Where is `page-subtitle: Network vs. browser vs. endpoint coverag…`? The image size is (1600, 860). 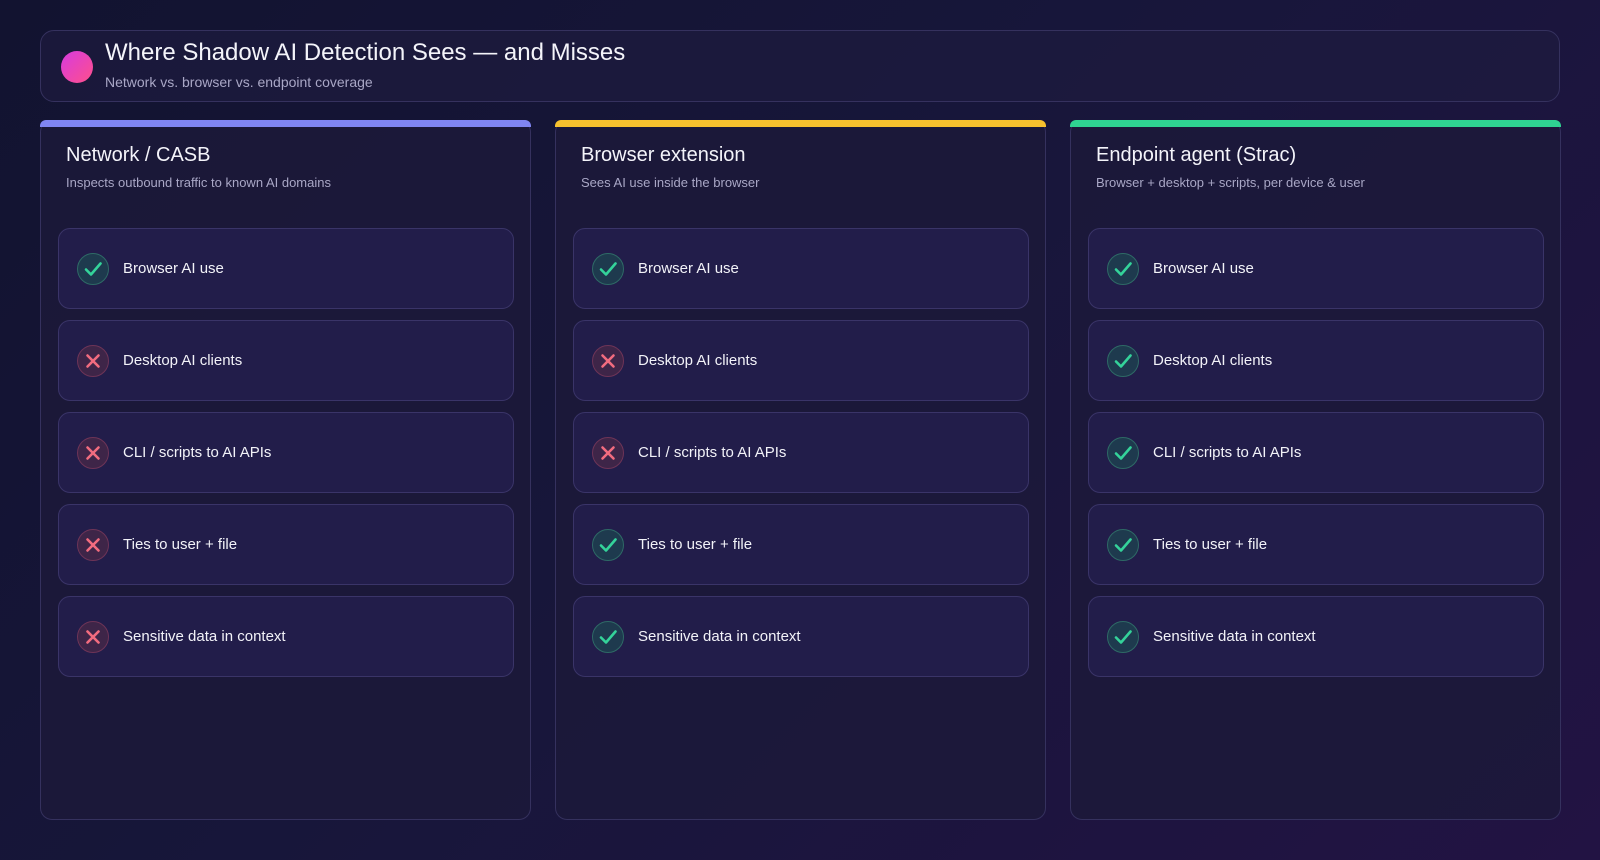 page-subtitle: Network vs. browser vs. endpoint coverag… is located at coordinates (239, 82).